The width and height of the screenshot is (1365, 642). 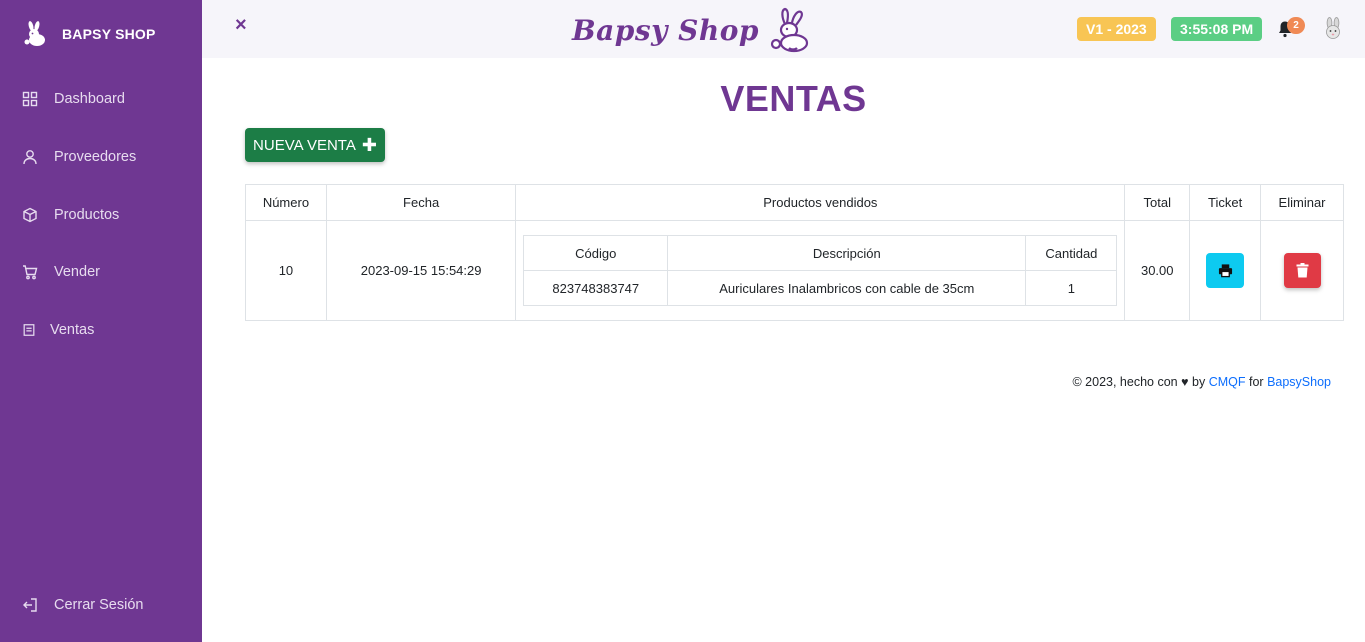 I want to click on header-fecha: Fecha, so click(x=421, y=202).